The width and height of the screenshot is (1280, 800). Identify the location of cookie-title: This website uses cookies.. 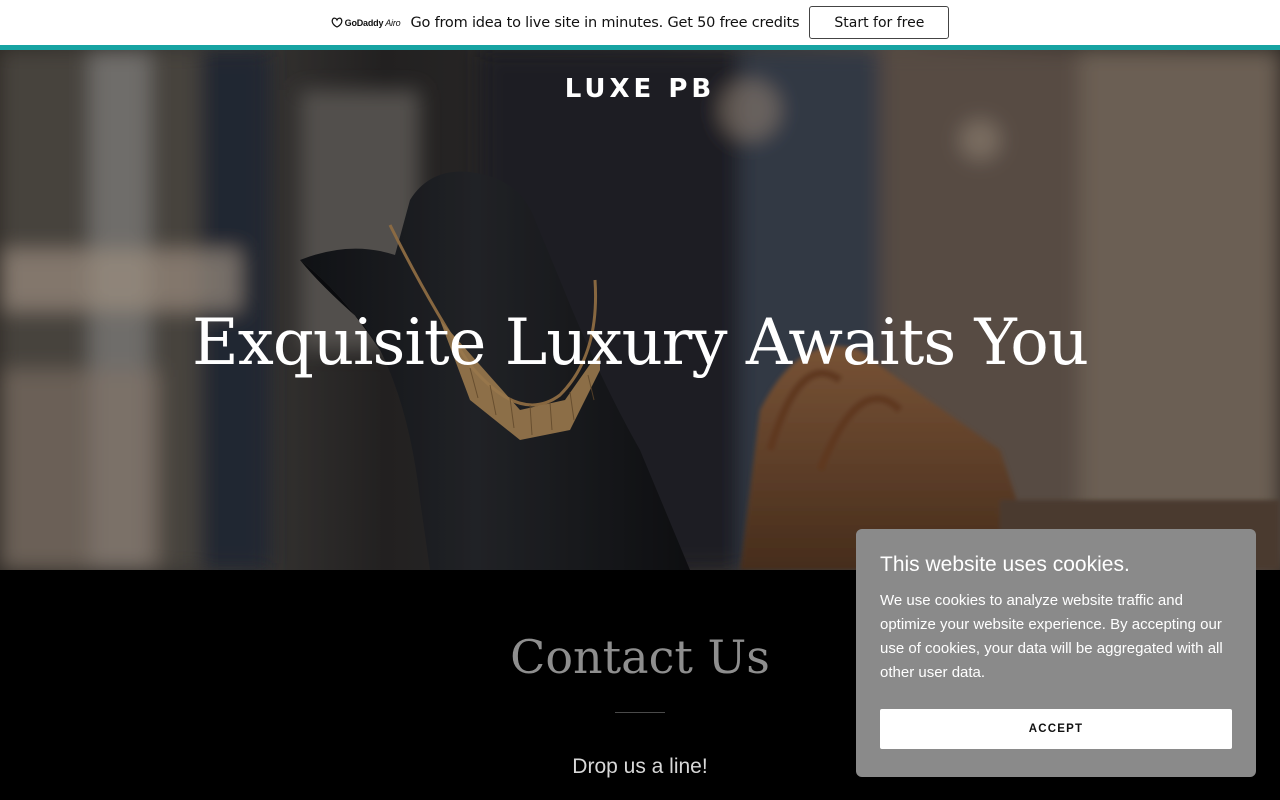
(1005, 564).